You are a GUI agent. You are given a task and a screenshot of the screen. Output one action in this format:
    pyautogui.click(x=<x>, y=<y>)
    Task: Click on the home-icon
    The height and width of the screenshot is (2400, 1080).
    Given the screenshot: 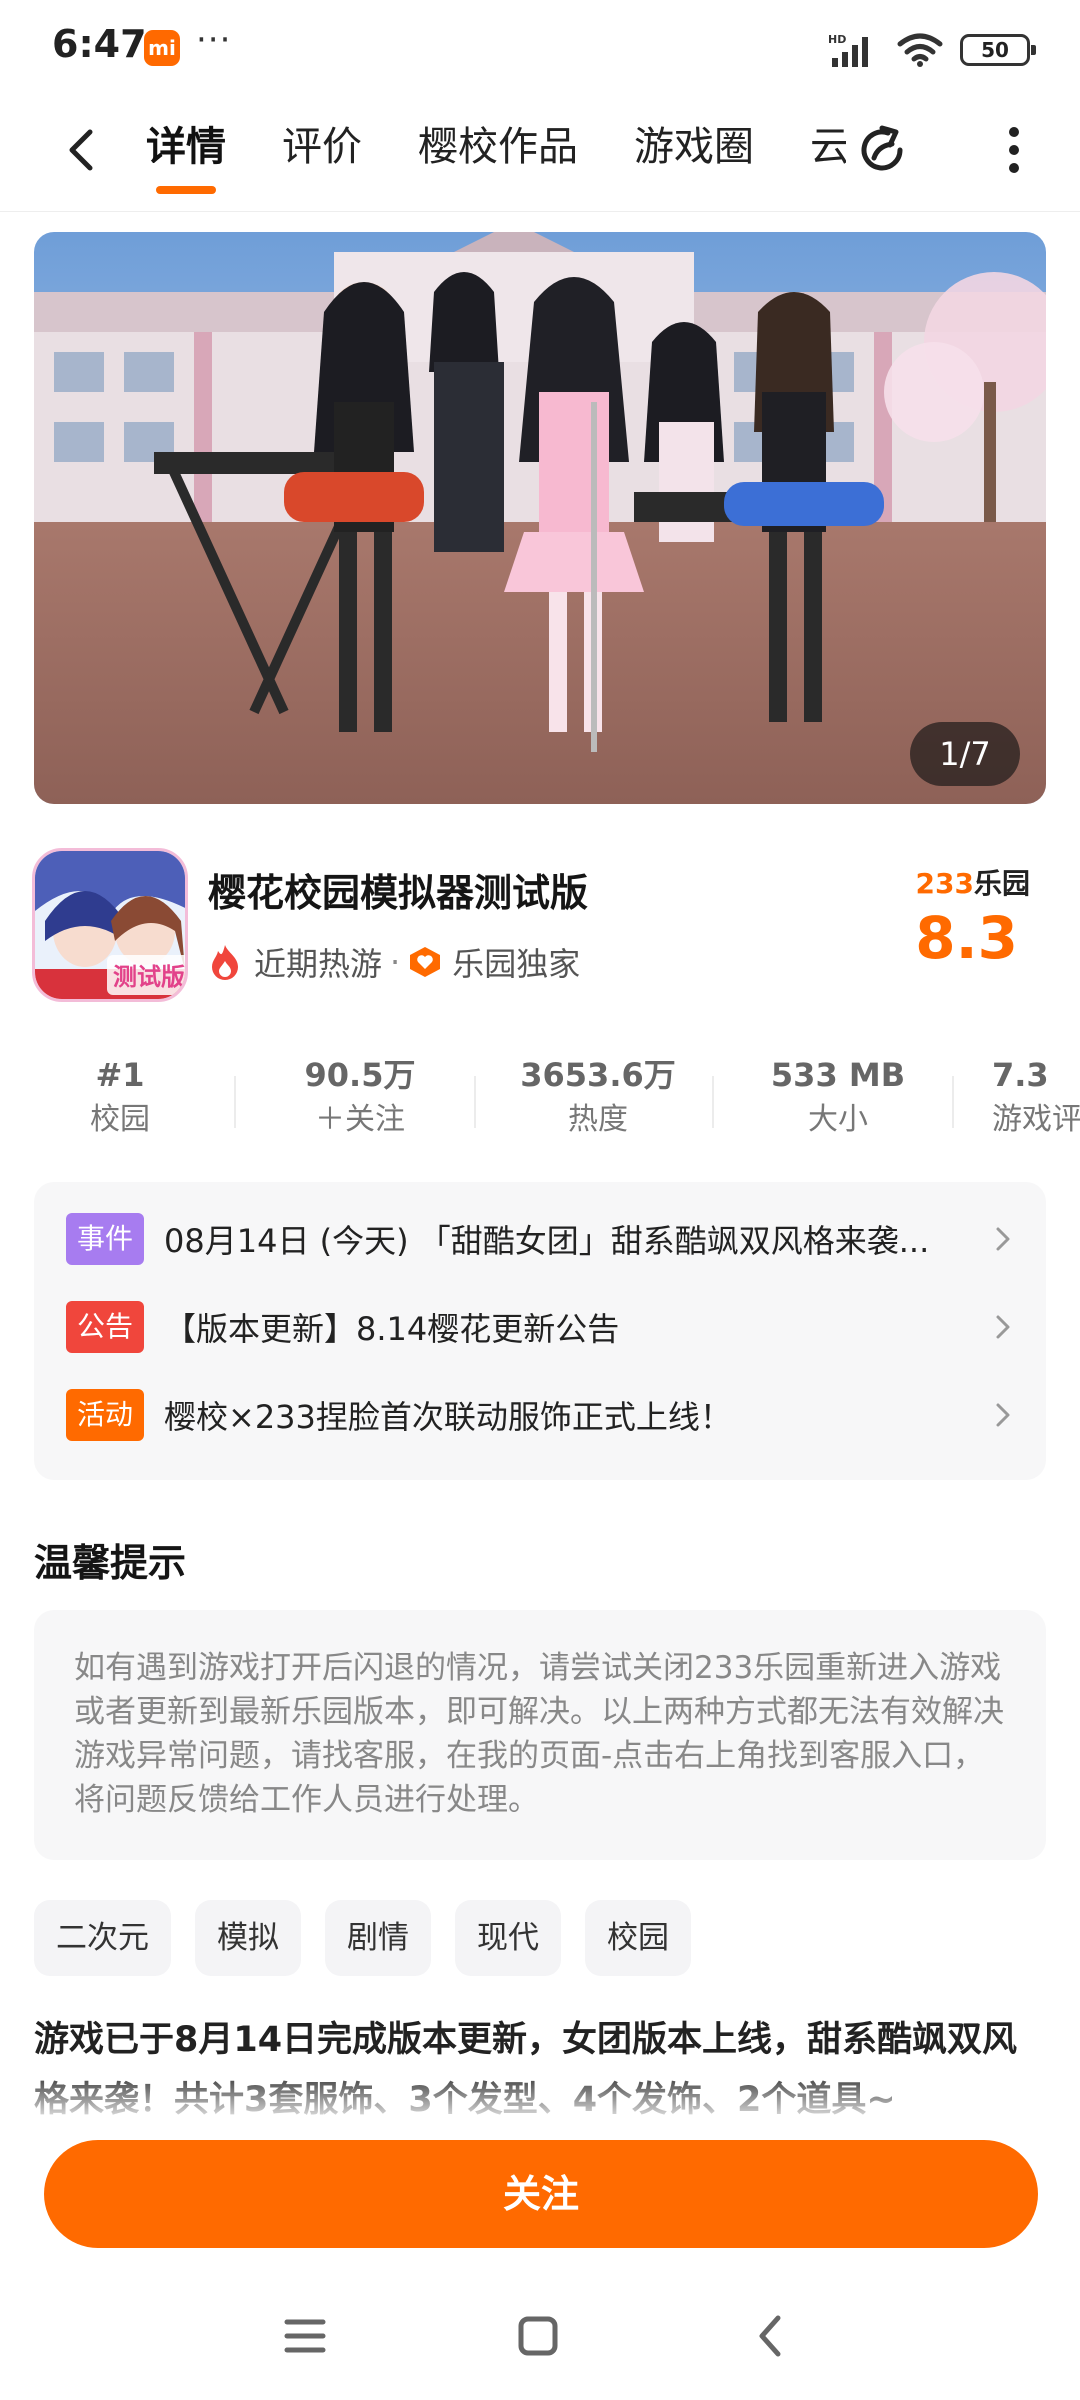 What is the action you would take?
    pyautogui.click(x=538, y=2336)
    